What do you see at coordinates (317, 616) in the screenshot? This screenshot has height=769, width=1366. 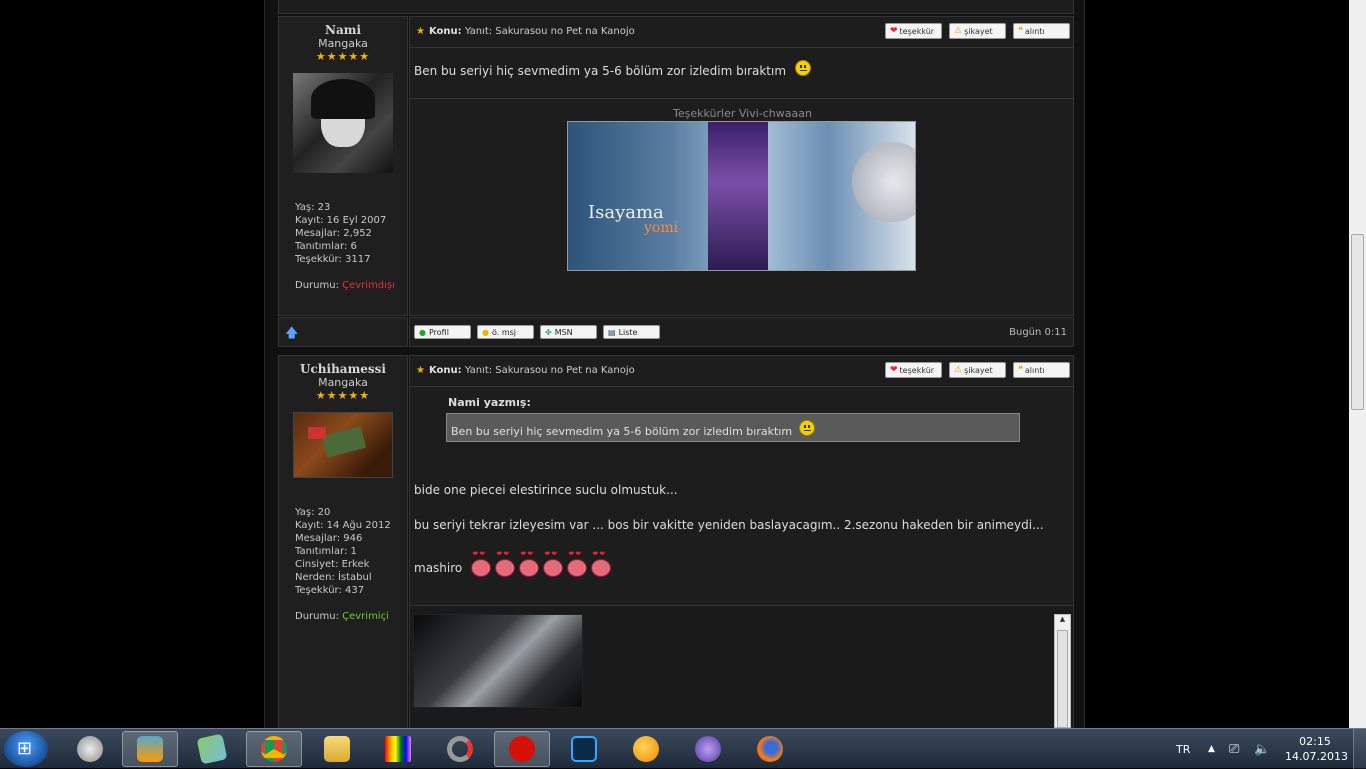 I see `status-label: Durumu:` at bounding box center [317, 616].